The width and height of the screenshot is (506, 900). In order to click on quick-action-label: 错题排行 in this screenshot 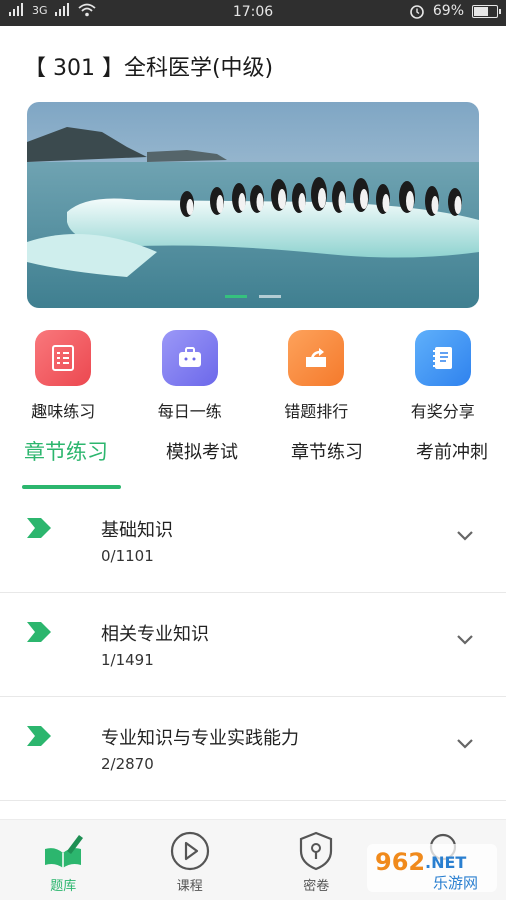, I will do `click(316, 411)`.